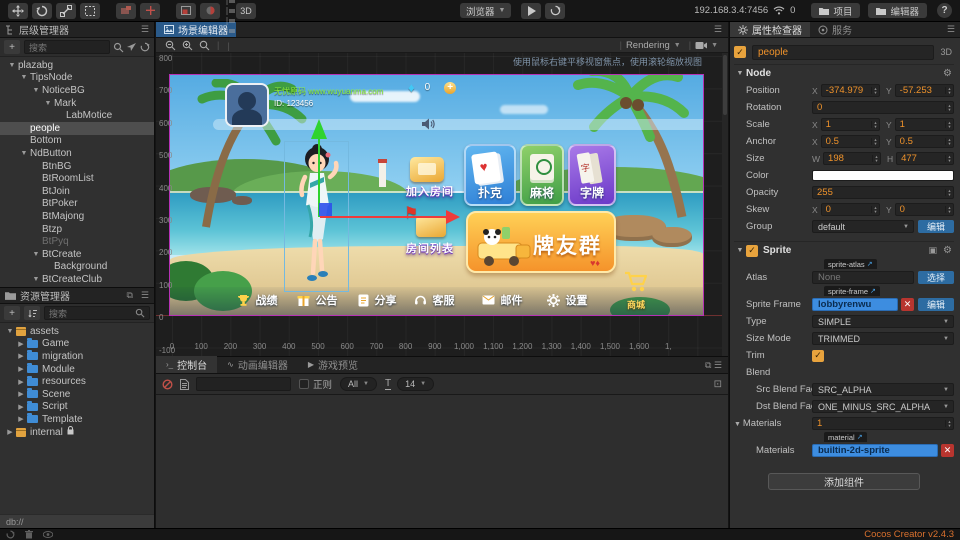  What do you see at coordinates (863, 226) in the screenshot?
I see `group-dropdown: default ▼` at bounding box center [863, 226].